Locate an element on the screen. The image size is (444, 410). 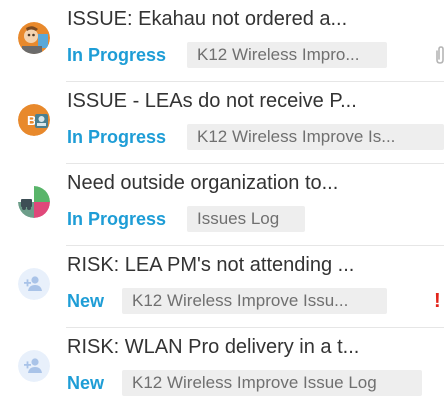
initial-avatar-icon: B is located at coordinates (34, 120).